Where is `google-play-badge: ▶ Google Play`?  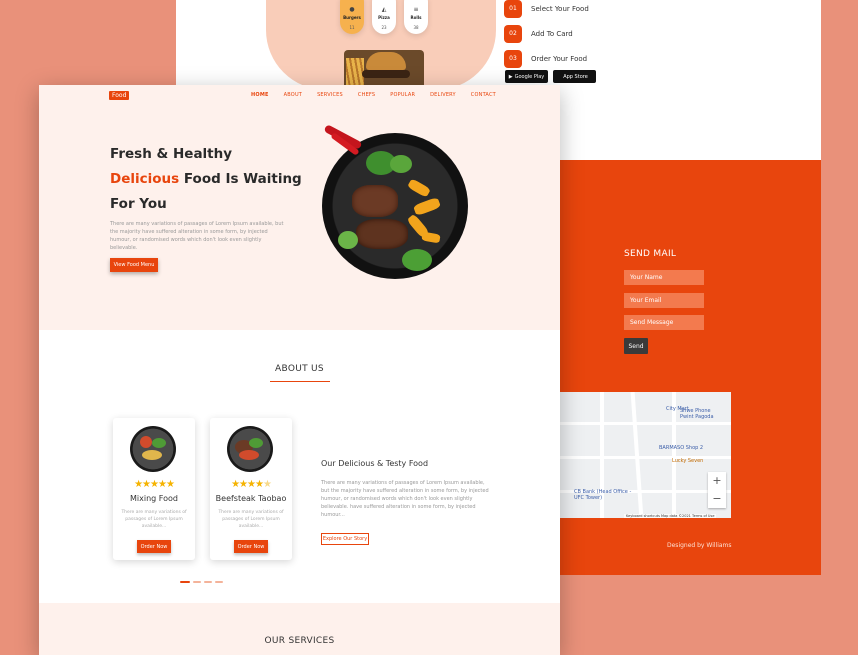
google-play-badge: ▶ Google Play is located at coordinates (526, 76).